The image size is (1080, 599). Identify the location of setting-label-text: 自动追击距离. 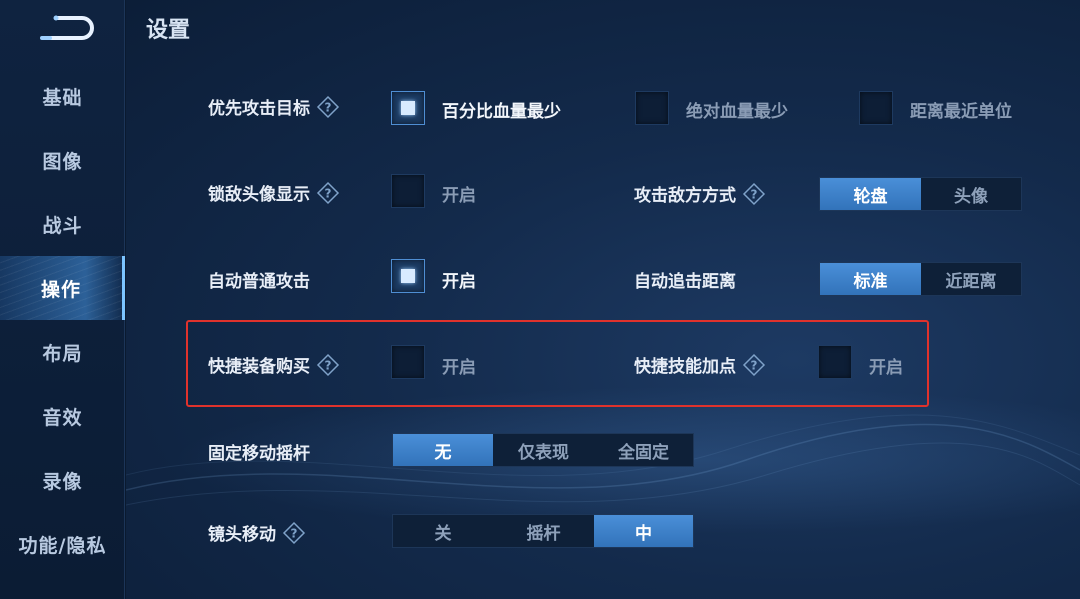
(685, 282).